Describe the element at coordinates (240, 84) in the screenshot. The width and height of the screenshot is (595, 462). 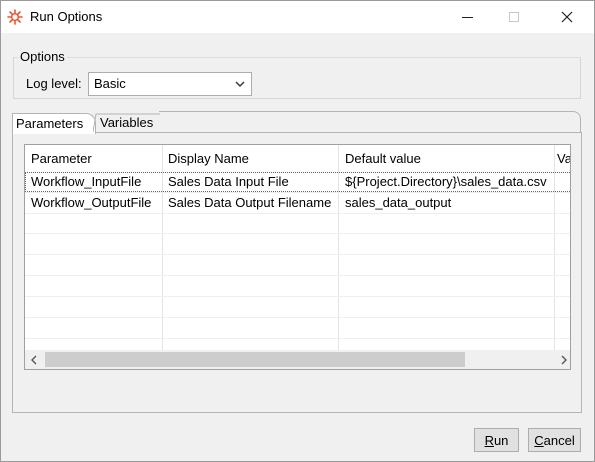
I see `chevron-down-icon` at that location.